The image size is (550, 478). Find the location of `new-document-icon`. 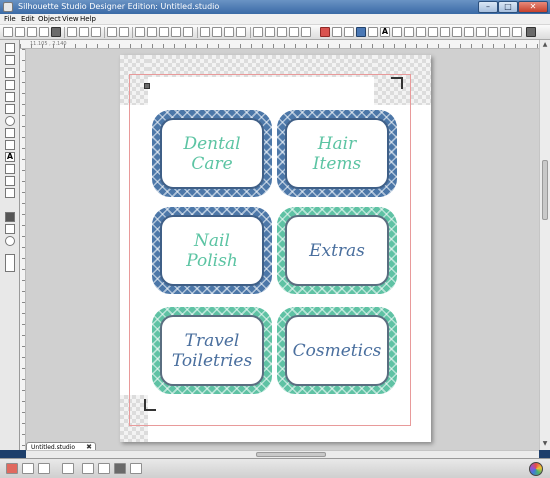

new-document-icon is located at coordinates (8, 32).